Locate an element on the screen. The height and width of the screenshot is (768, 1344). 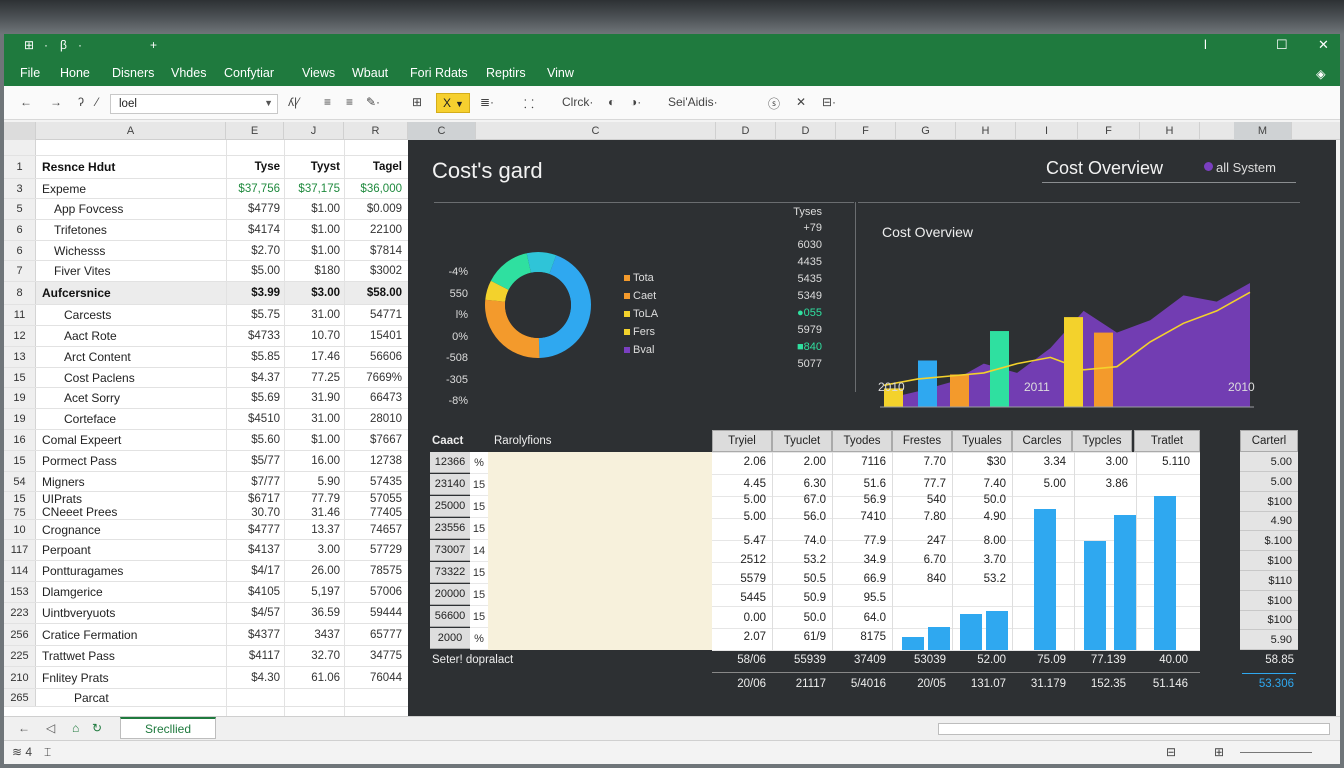
minimize-button: l is located at coordinates (1205, 44).